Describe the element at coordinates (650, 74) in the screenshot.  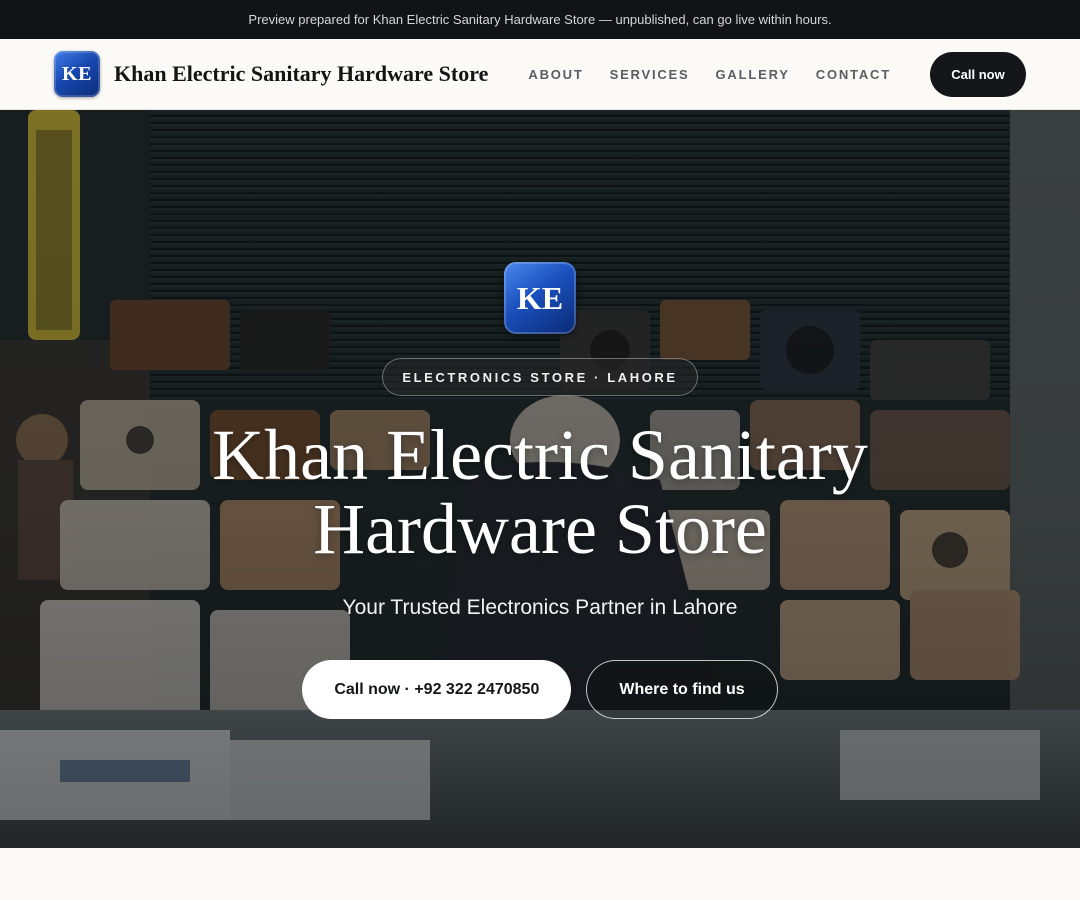
I see `nav-services: SERVICES` at that location.